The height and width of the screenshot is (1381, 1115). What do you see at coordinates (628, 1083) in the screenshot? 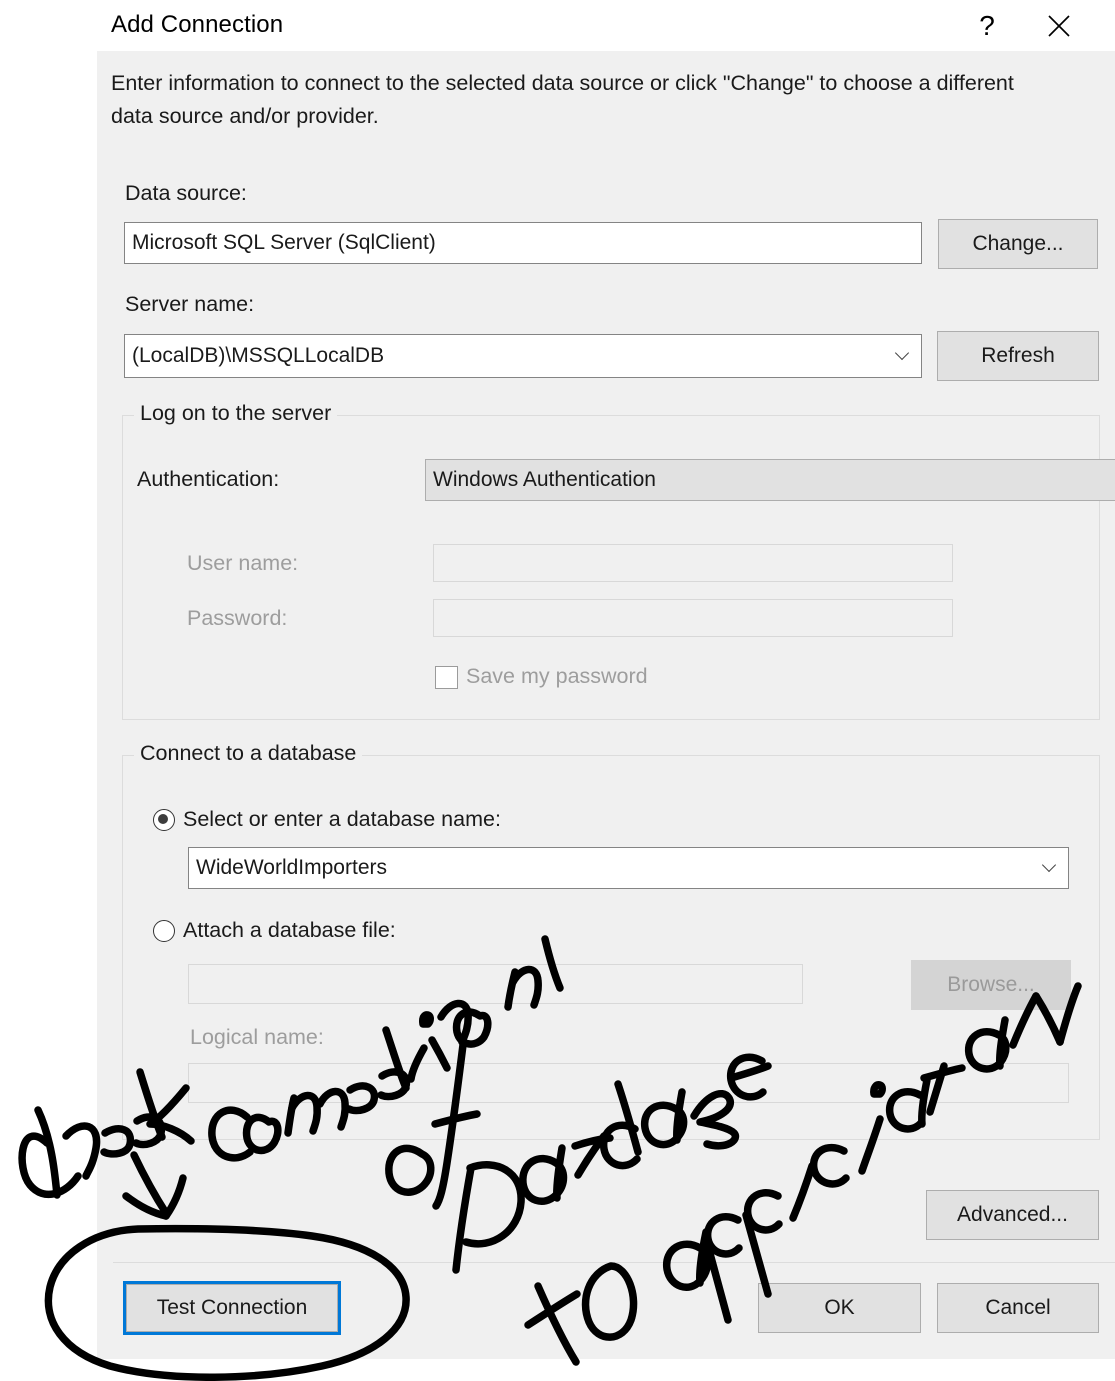
I see `logical-name-input` at bounding box center [628, 1083].